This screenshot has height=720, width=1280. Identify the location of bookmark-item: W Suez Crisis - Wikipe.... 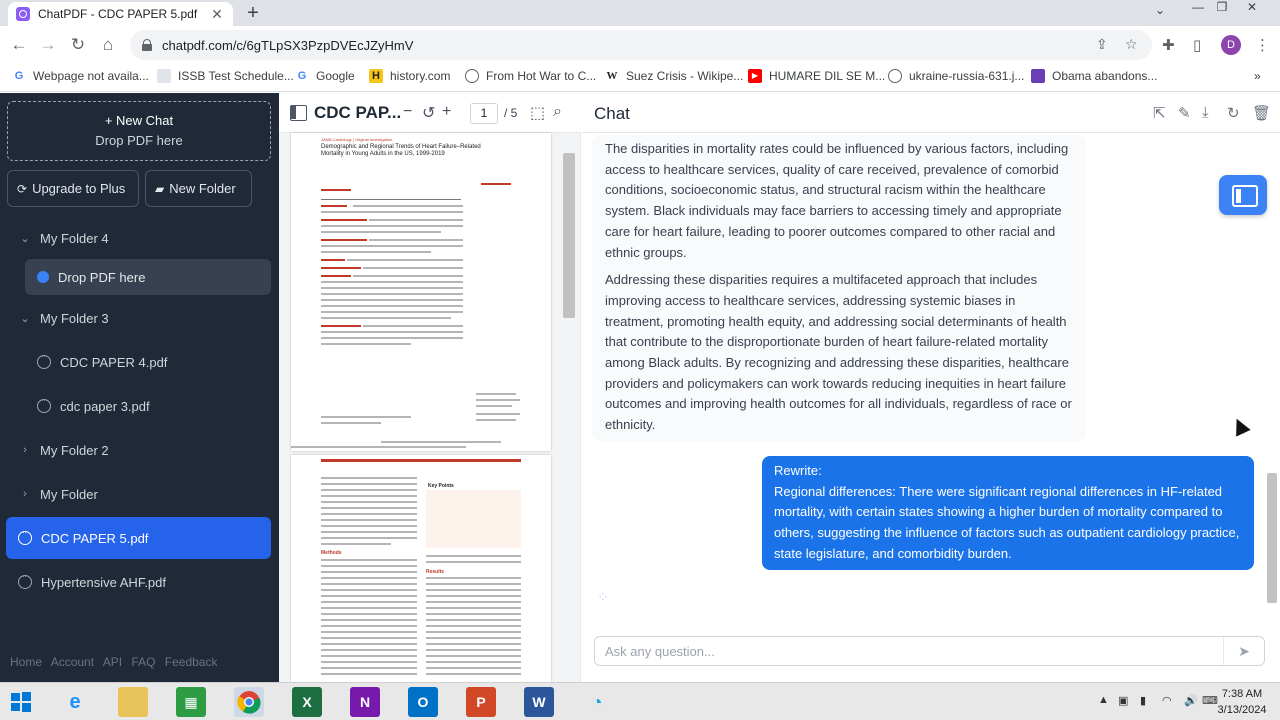
(674, 76).